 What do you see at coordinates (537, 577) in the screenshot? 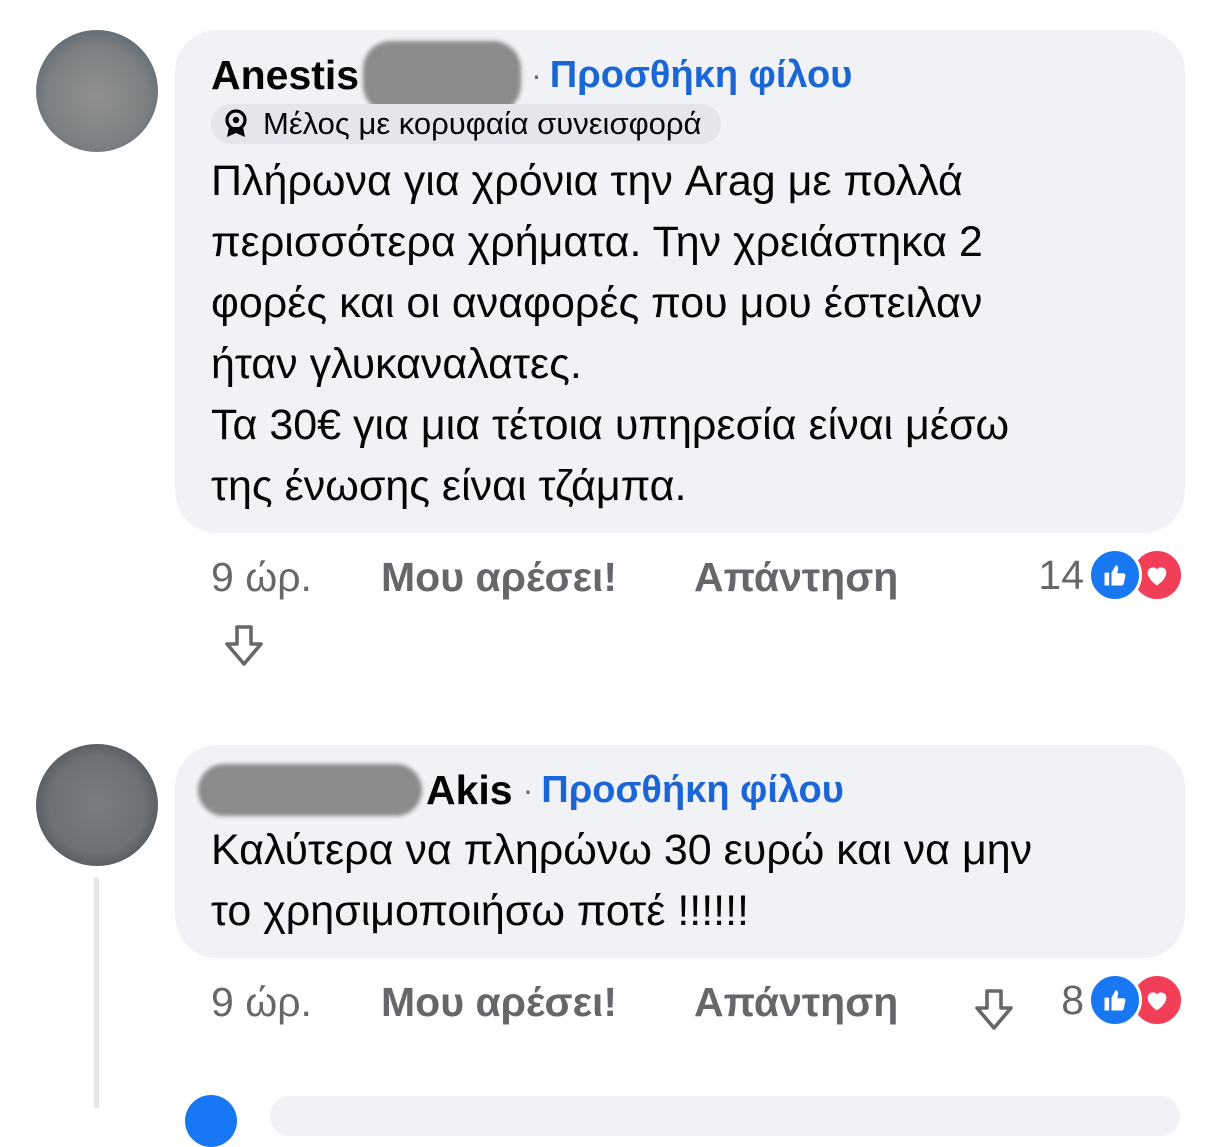
I see `comment-1-like-button: Μου αρέσει!` at bounding box center [537, 577].